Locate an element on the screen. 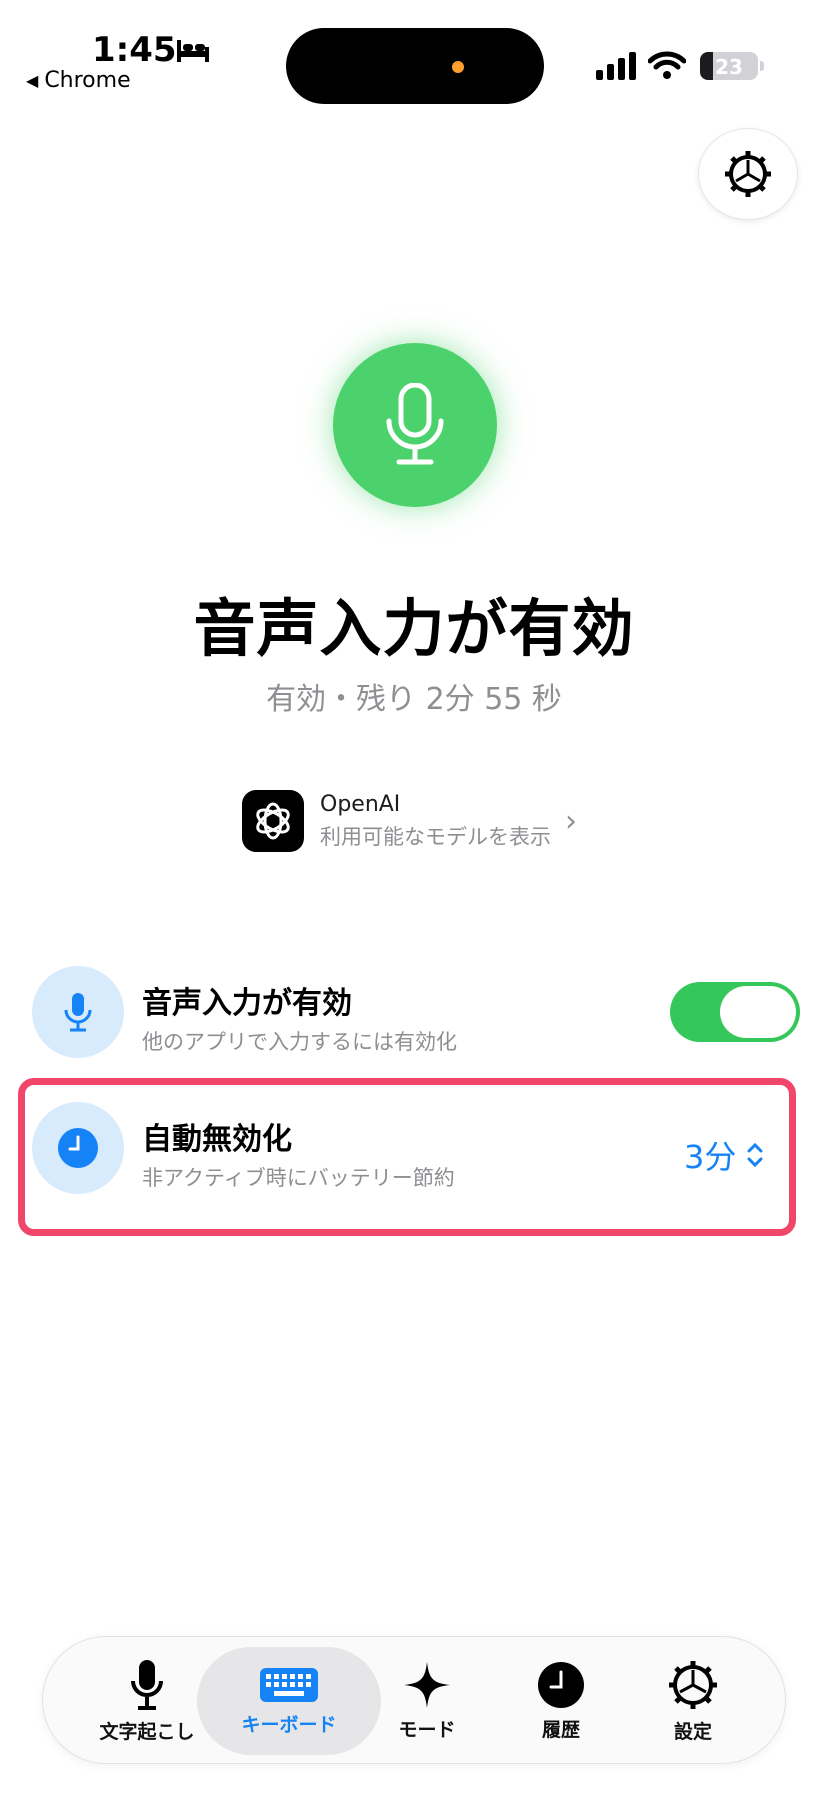 The width and height of the screenshot is (828, 1800). battery-indicator: 23 is located at coordinates (729, 66).